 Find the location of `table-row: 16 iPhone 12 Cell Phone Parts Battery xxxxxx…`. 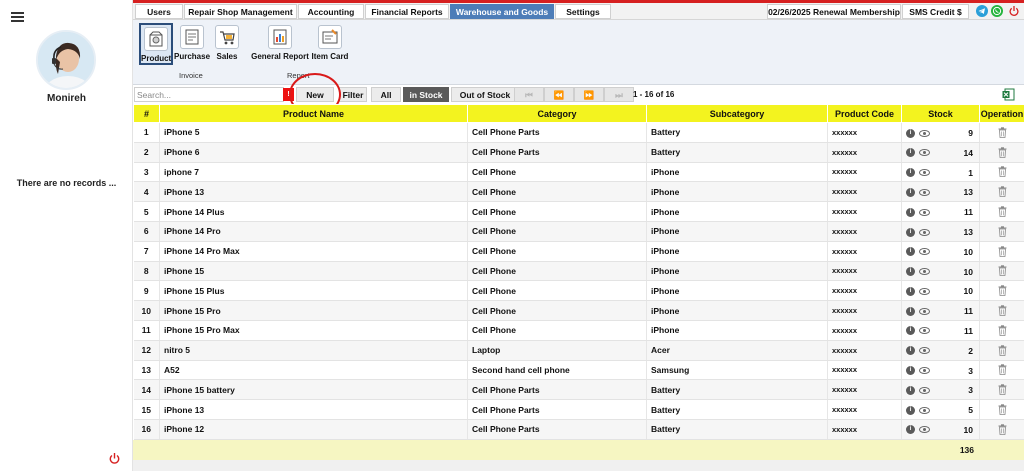

table-row: 16 iPhone 12 Cell Phone Parts Battery xxxxxx… is located at coordinates (578, 429).